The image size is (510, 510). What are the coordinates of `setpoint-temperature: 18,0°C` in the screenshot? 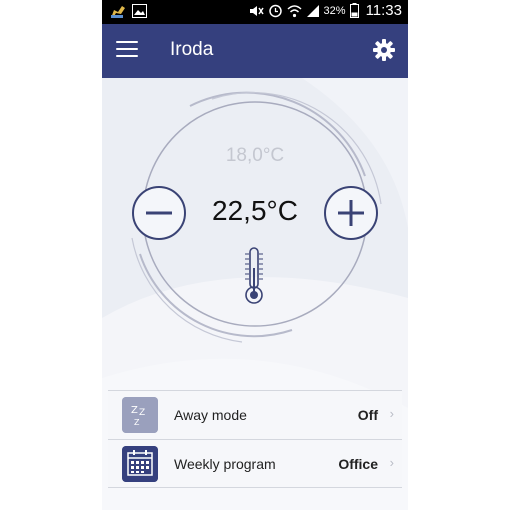 It's located at (255, 155).